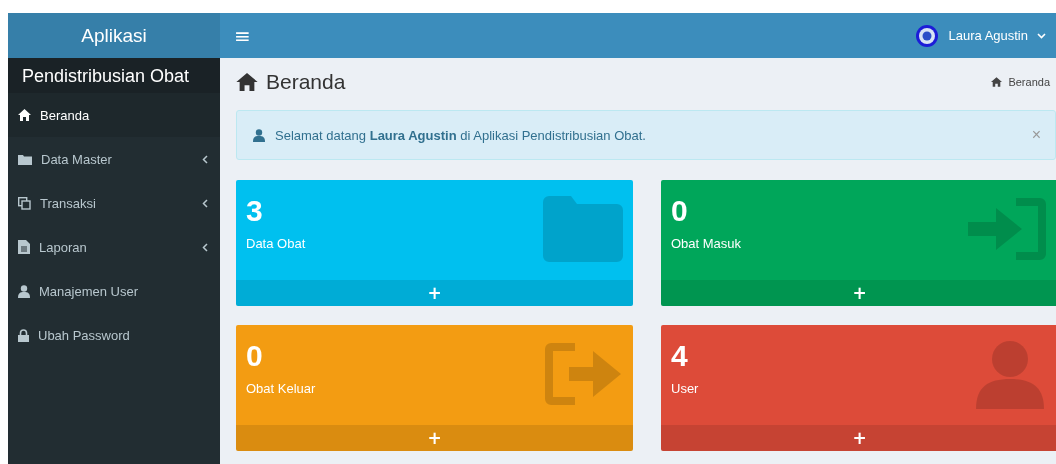  What do you see at coordinates (114, 75) in the screenshot?
I see `sidebar-title: Pendistribusian Obat` at bounding box center [114, 75].